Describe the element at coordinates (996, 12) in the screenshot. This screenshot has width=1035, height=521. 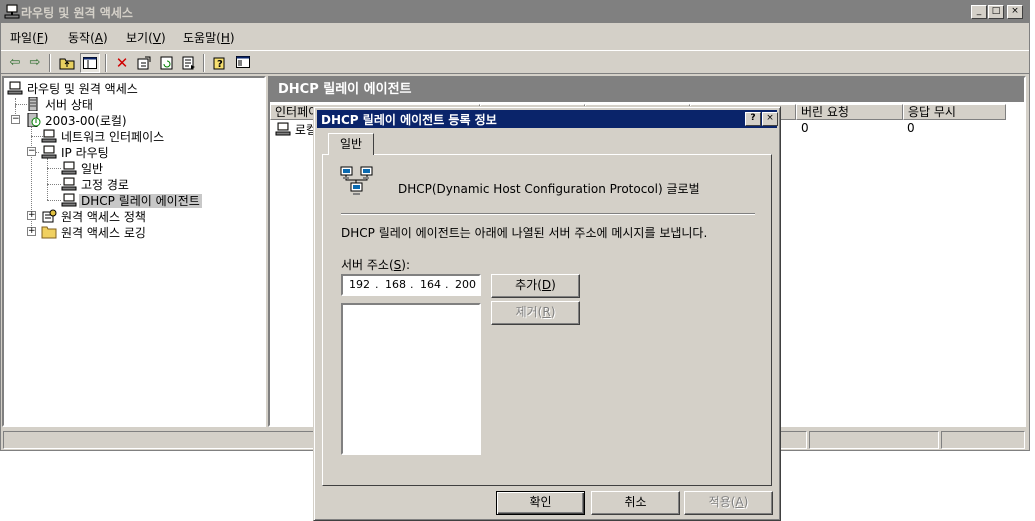
I see `maximize-button: □` at that location.